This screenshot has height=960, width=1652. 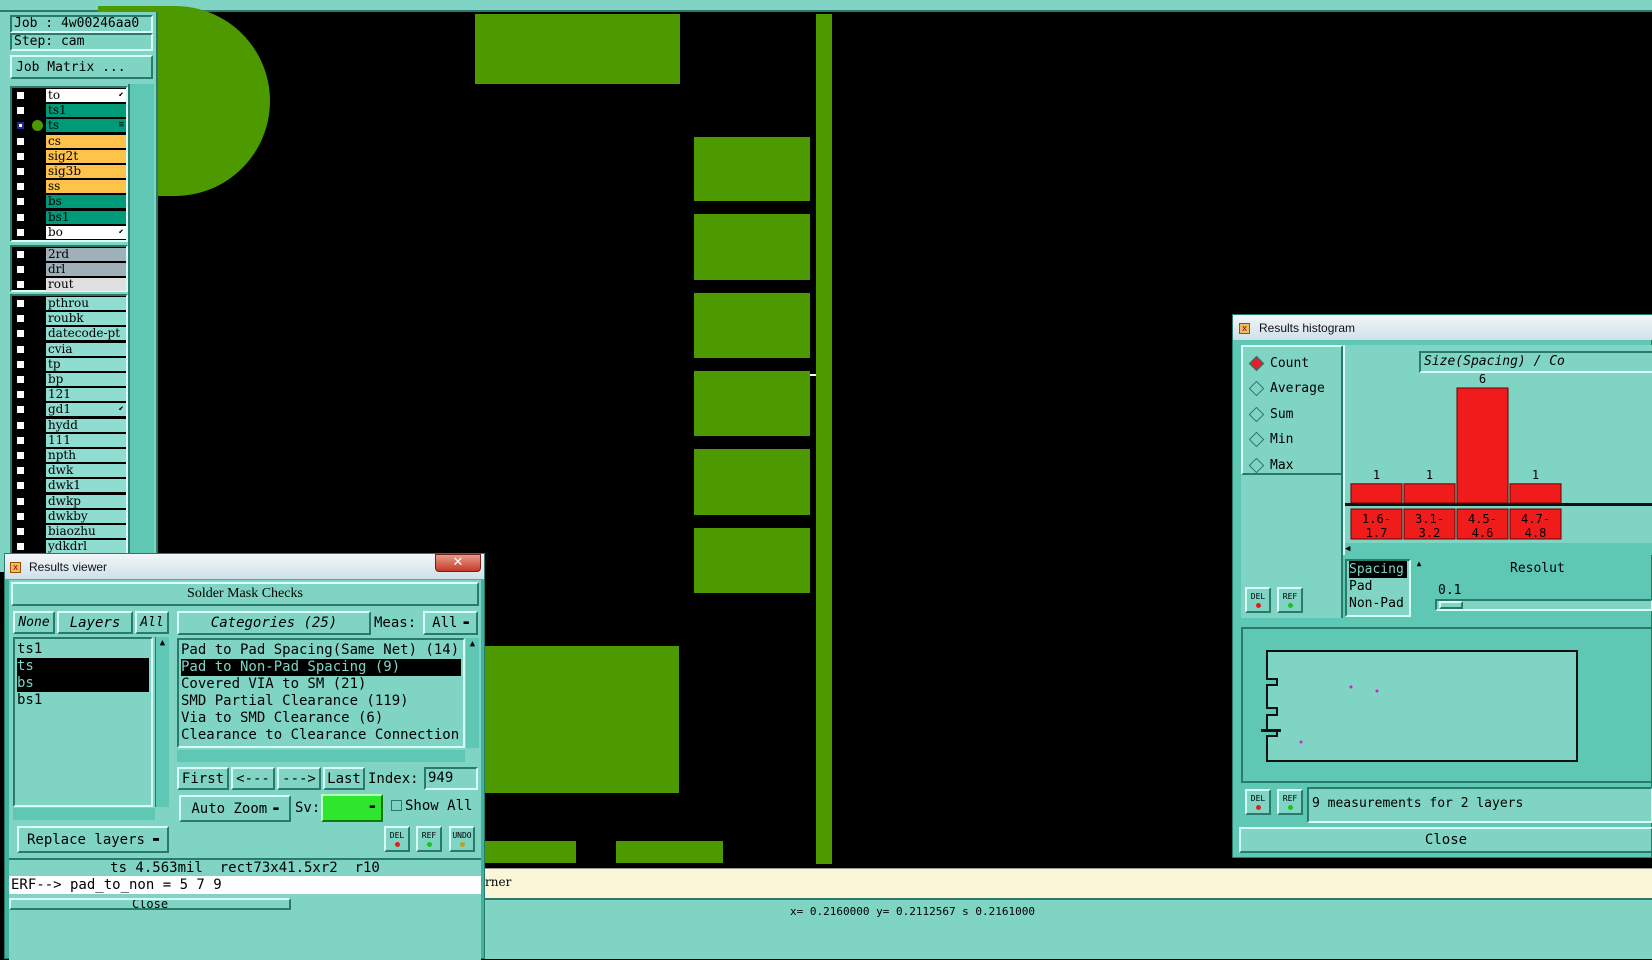 I want to click on results-viewer-close-button: Close, so click(x=150, y=904).